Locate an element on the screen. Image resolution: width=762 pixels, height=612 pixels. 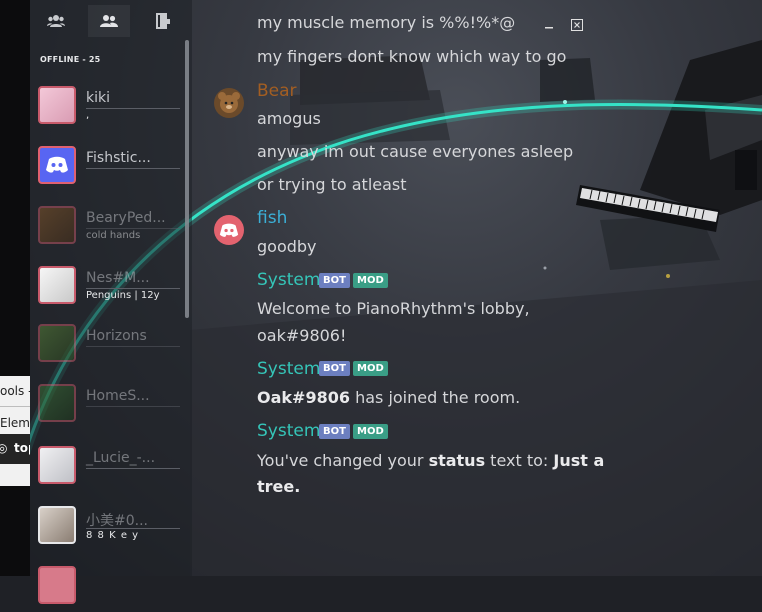
chat-message-text: or trying to atleast is located at coordinates (332, 184).